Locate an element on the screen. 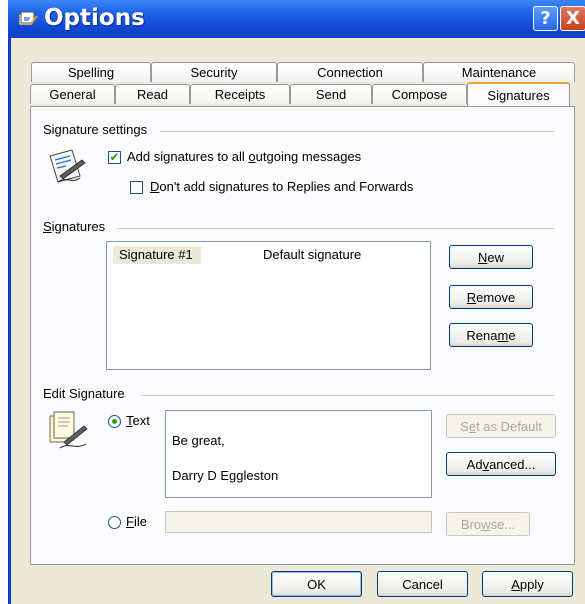 Image resolution: width=585 pixels, height=604 pixels. add-signatures-label: Add signatures to all outgoing messages is located at coordinates (244, 156).